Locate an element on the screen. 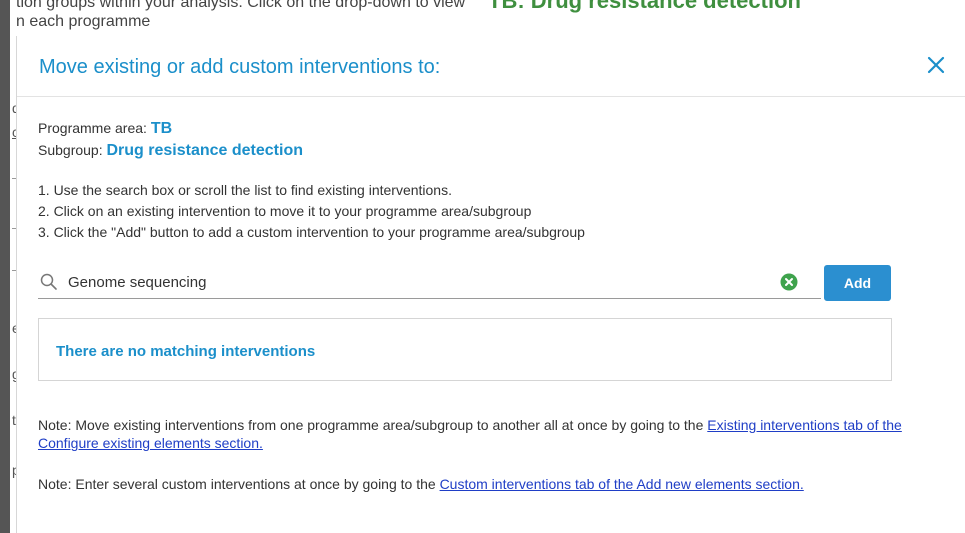 This screenshot has height=533, width=965. close-button is located at coordinates (936, 65).